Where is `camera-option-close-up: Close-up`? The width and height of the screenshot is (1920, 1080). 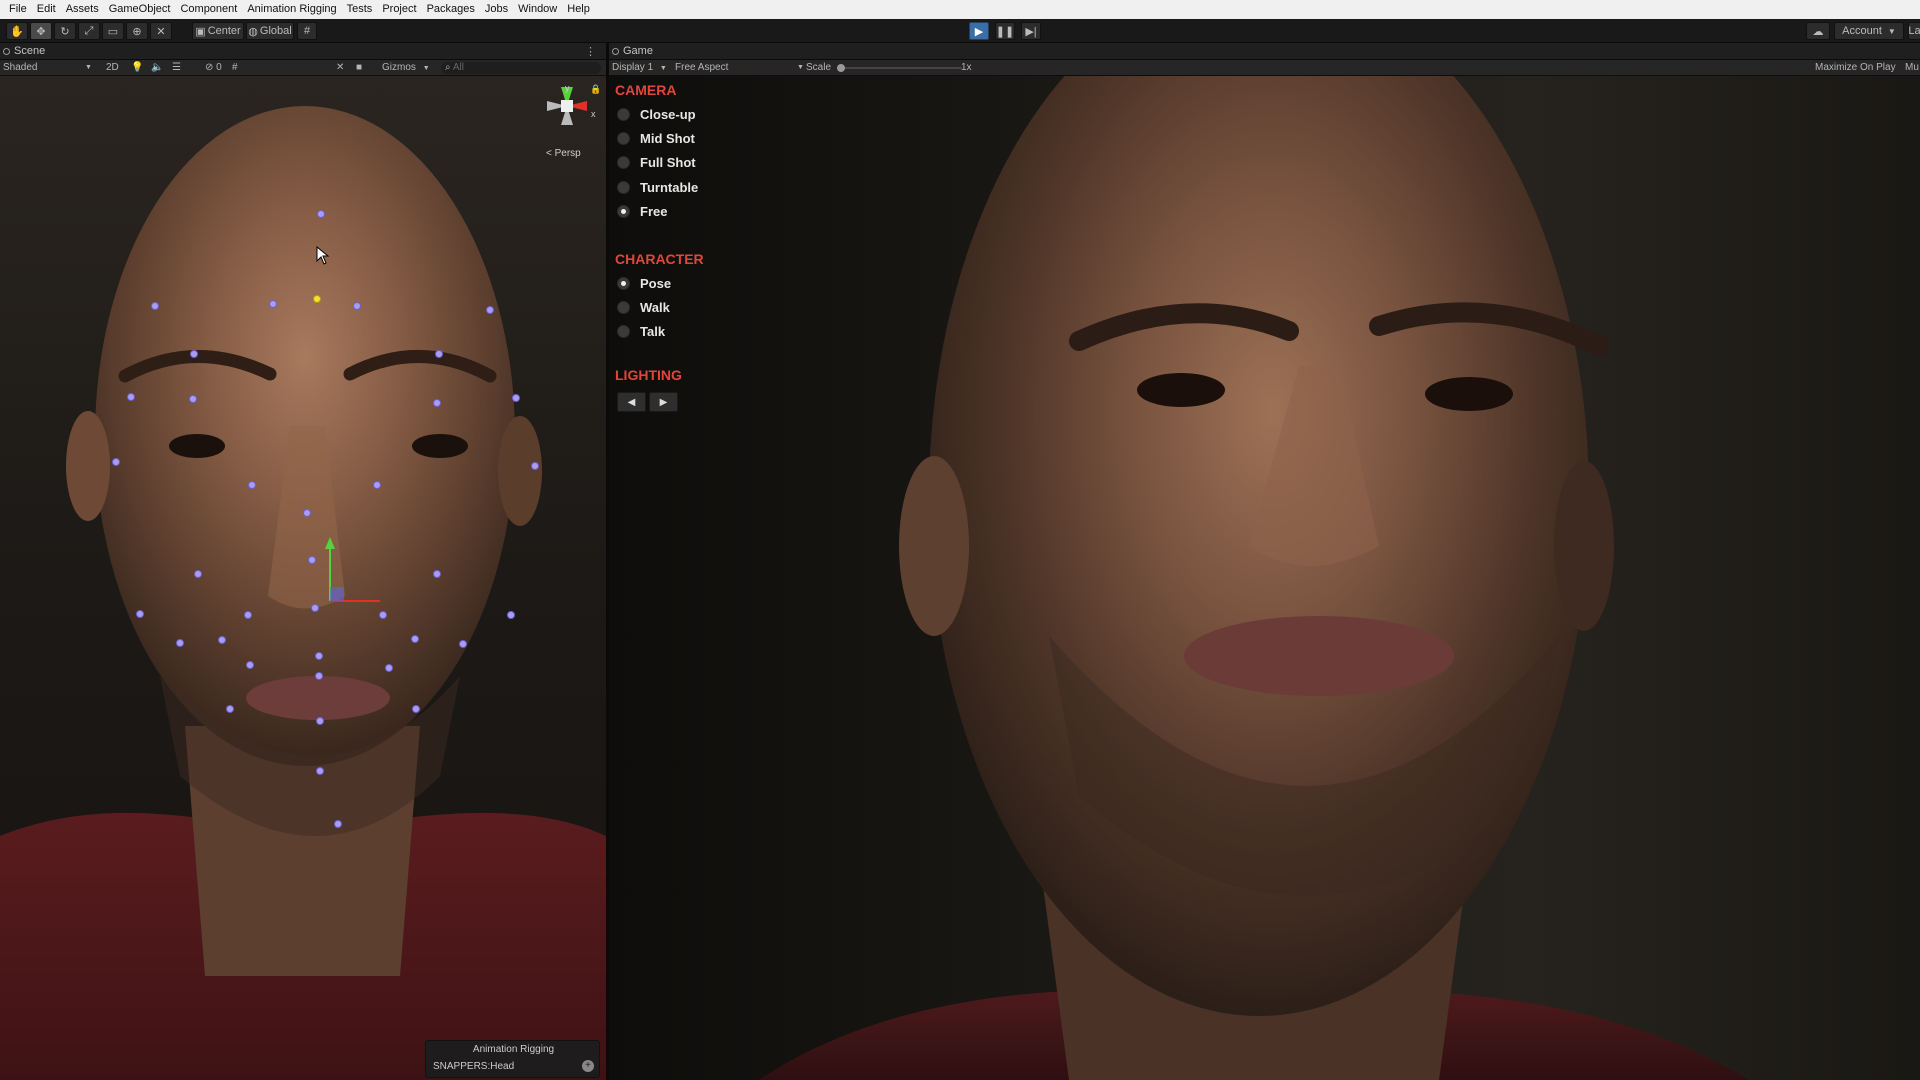 camera-option-close-up: Close-up is located at coordinates (656, 114).